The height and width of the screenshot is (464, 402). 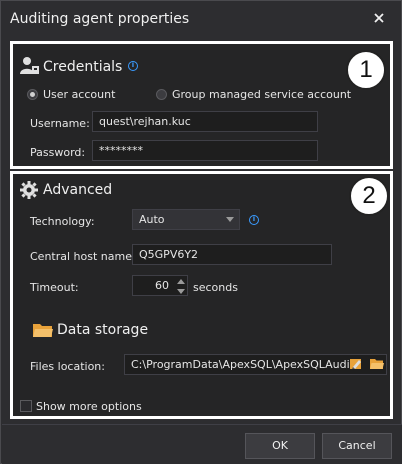 I want to click on password-label: Password:, so click(x=58, y=152).